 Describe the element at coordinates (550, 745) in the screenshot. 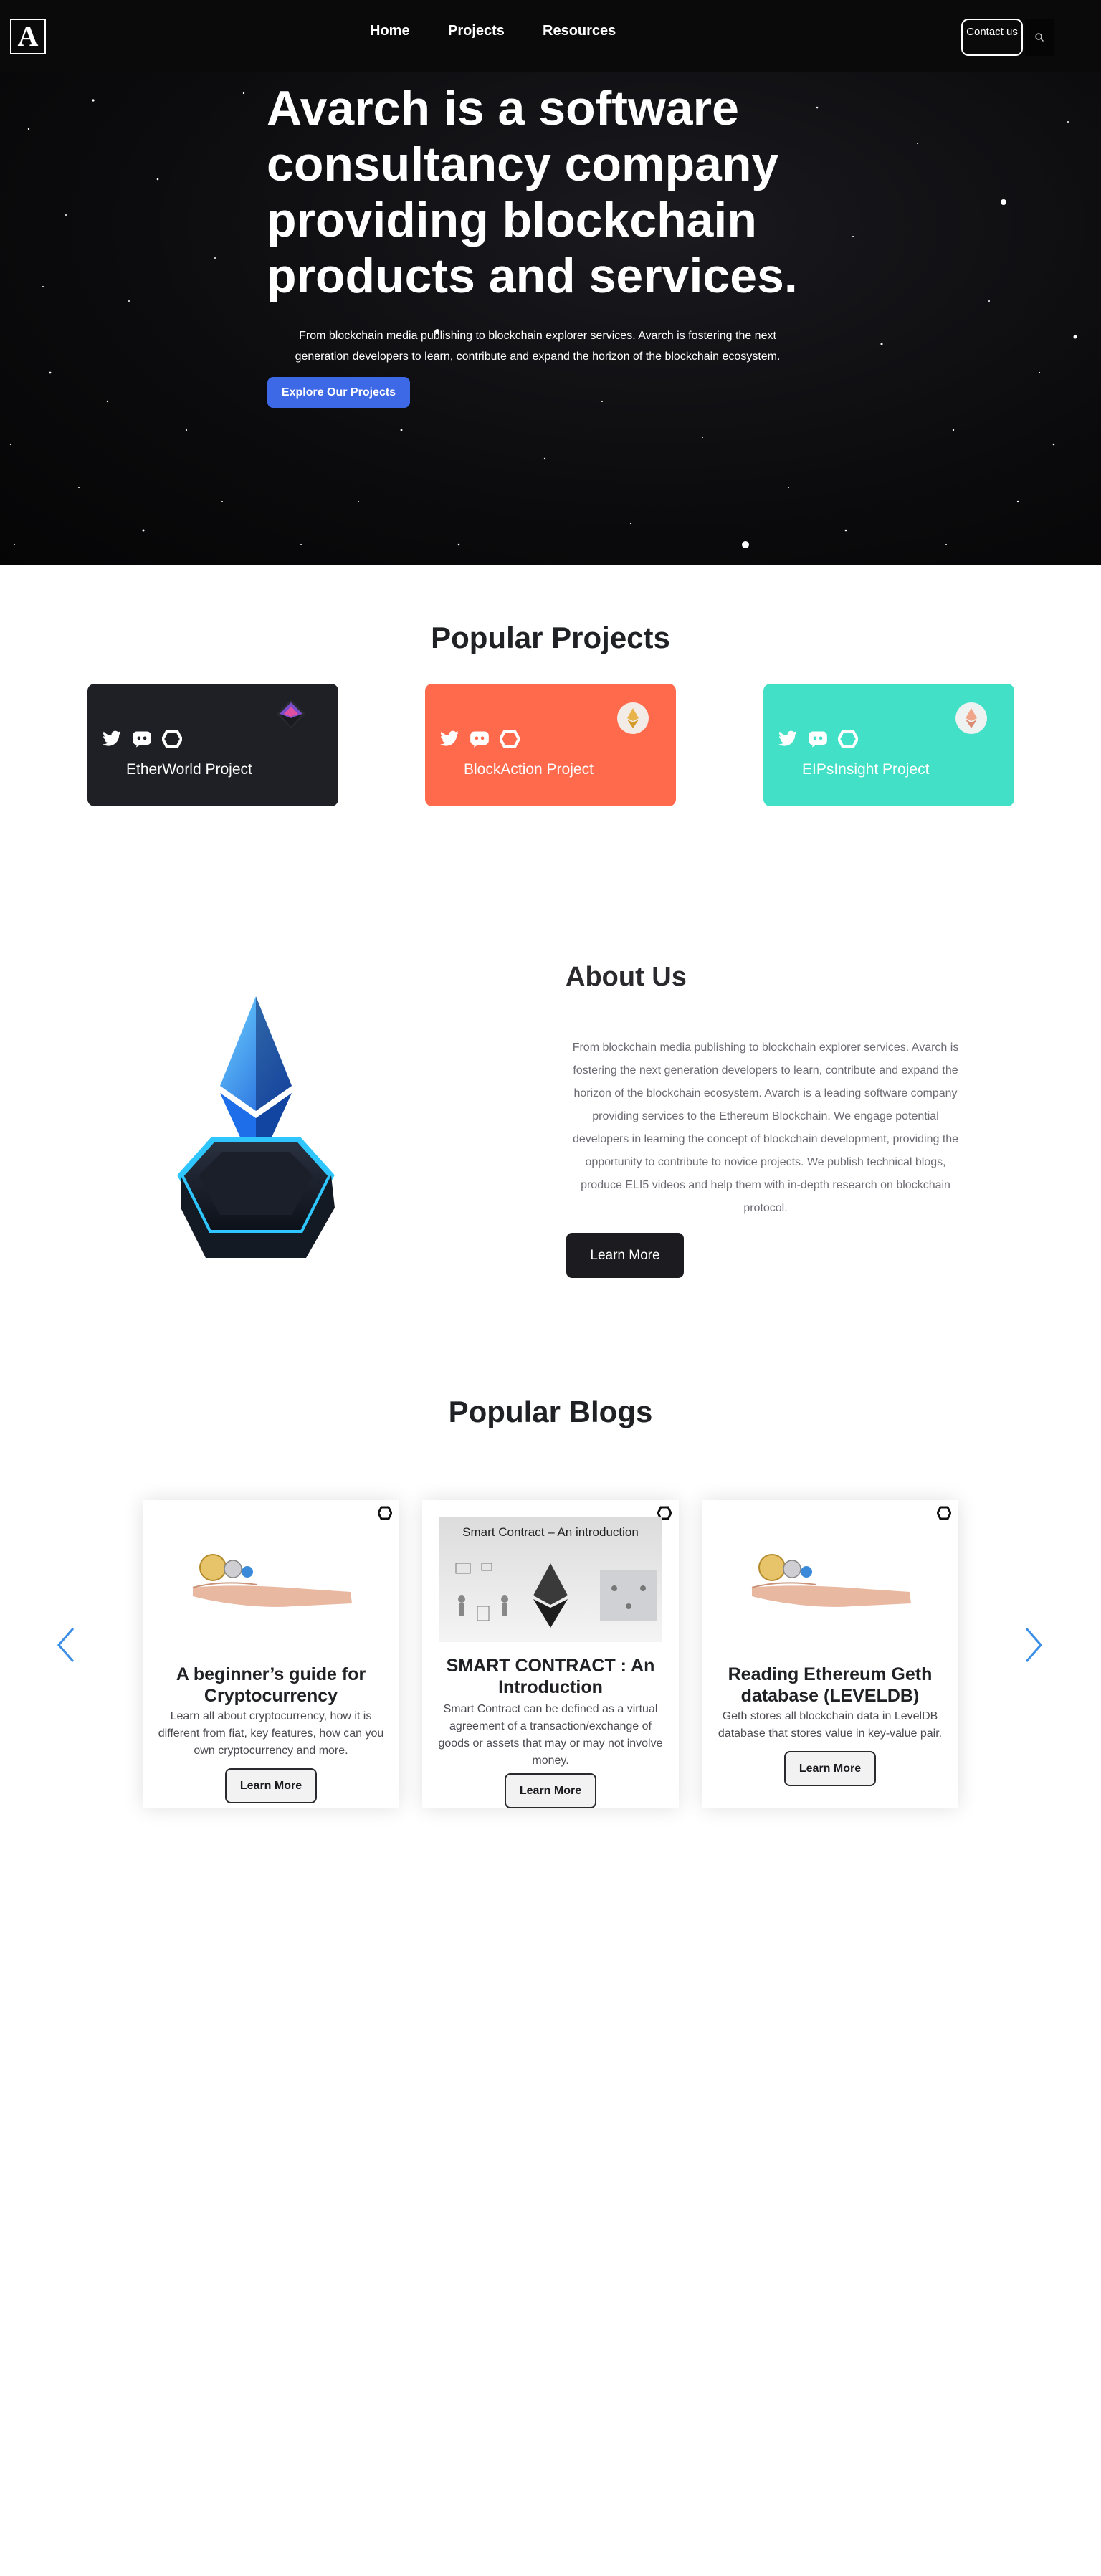

I see `project-card-blockaction: BlockAction Project` at that location.